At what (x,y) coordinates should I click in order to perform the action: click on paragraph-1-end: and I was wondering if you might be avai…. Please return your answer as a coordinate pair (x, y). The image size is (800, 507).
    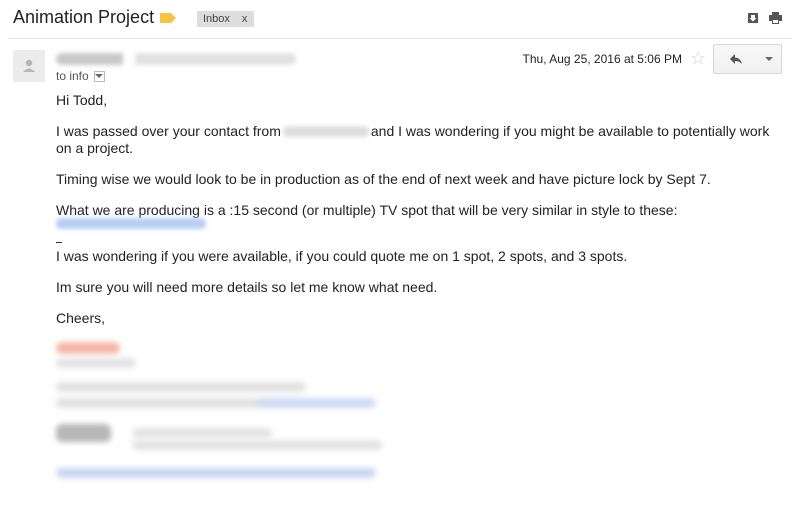
    Looking at the image, I should click on (570, 131).